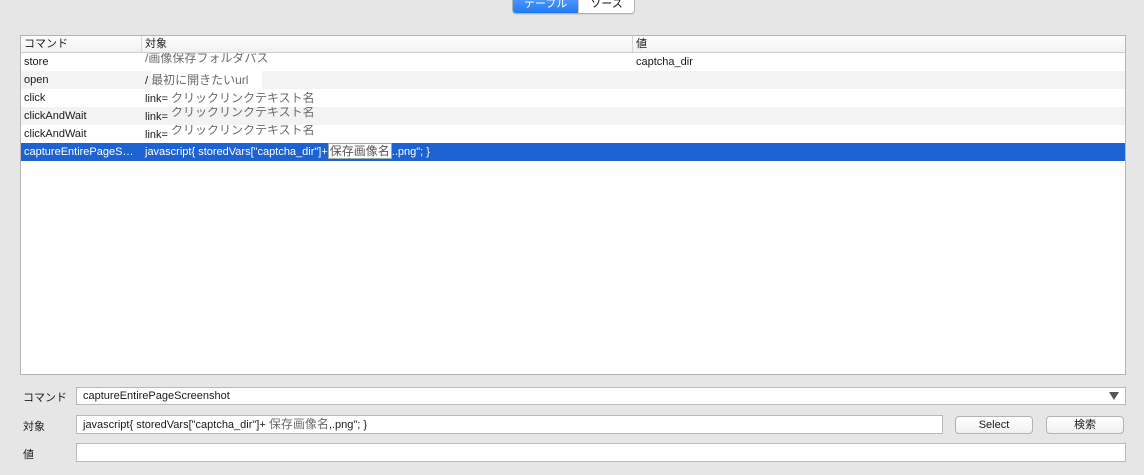 The image size is (1144, 475). What do you see at coordinates (994, 425) in the screenshot?
I see `select-button: Select` at bounding box center [994, 425].